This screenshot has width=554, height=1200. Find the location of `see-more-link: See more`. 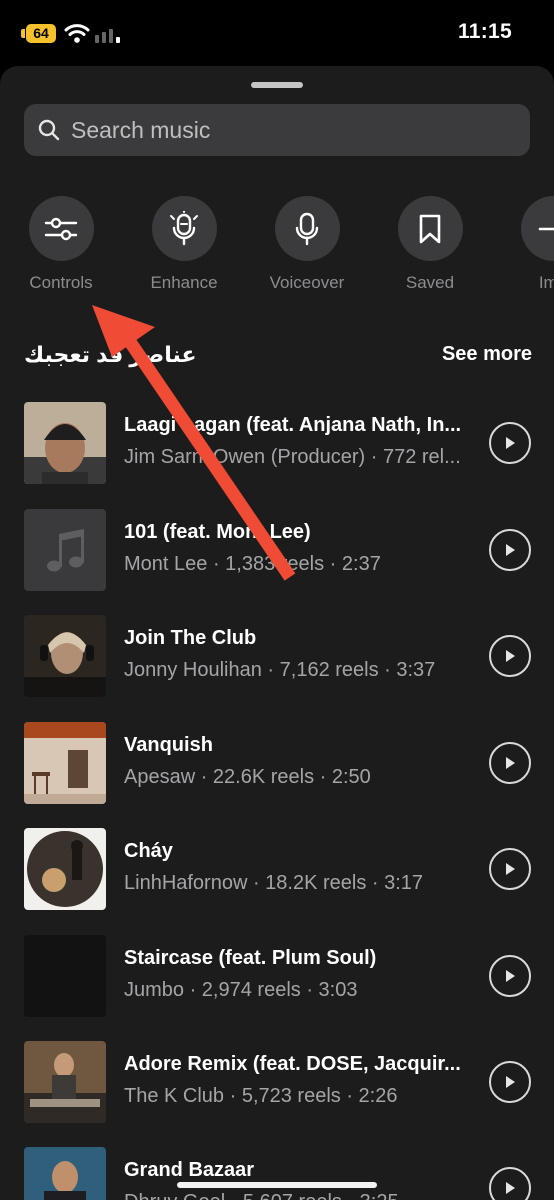

see-more-link: See more is located at coordinates (487, 354).